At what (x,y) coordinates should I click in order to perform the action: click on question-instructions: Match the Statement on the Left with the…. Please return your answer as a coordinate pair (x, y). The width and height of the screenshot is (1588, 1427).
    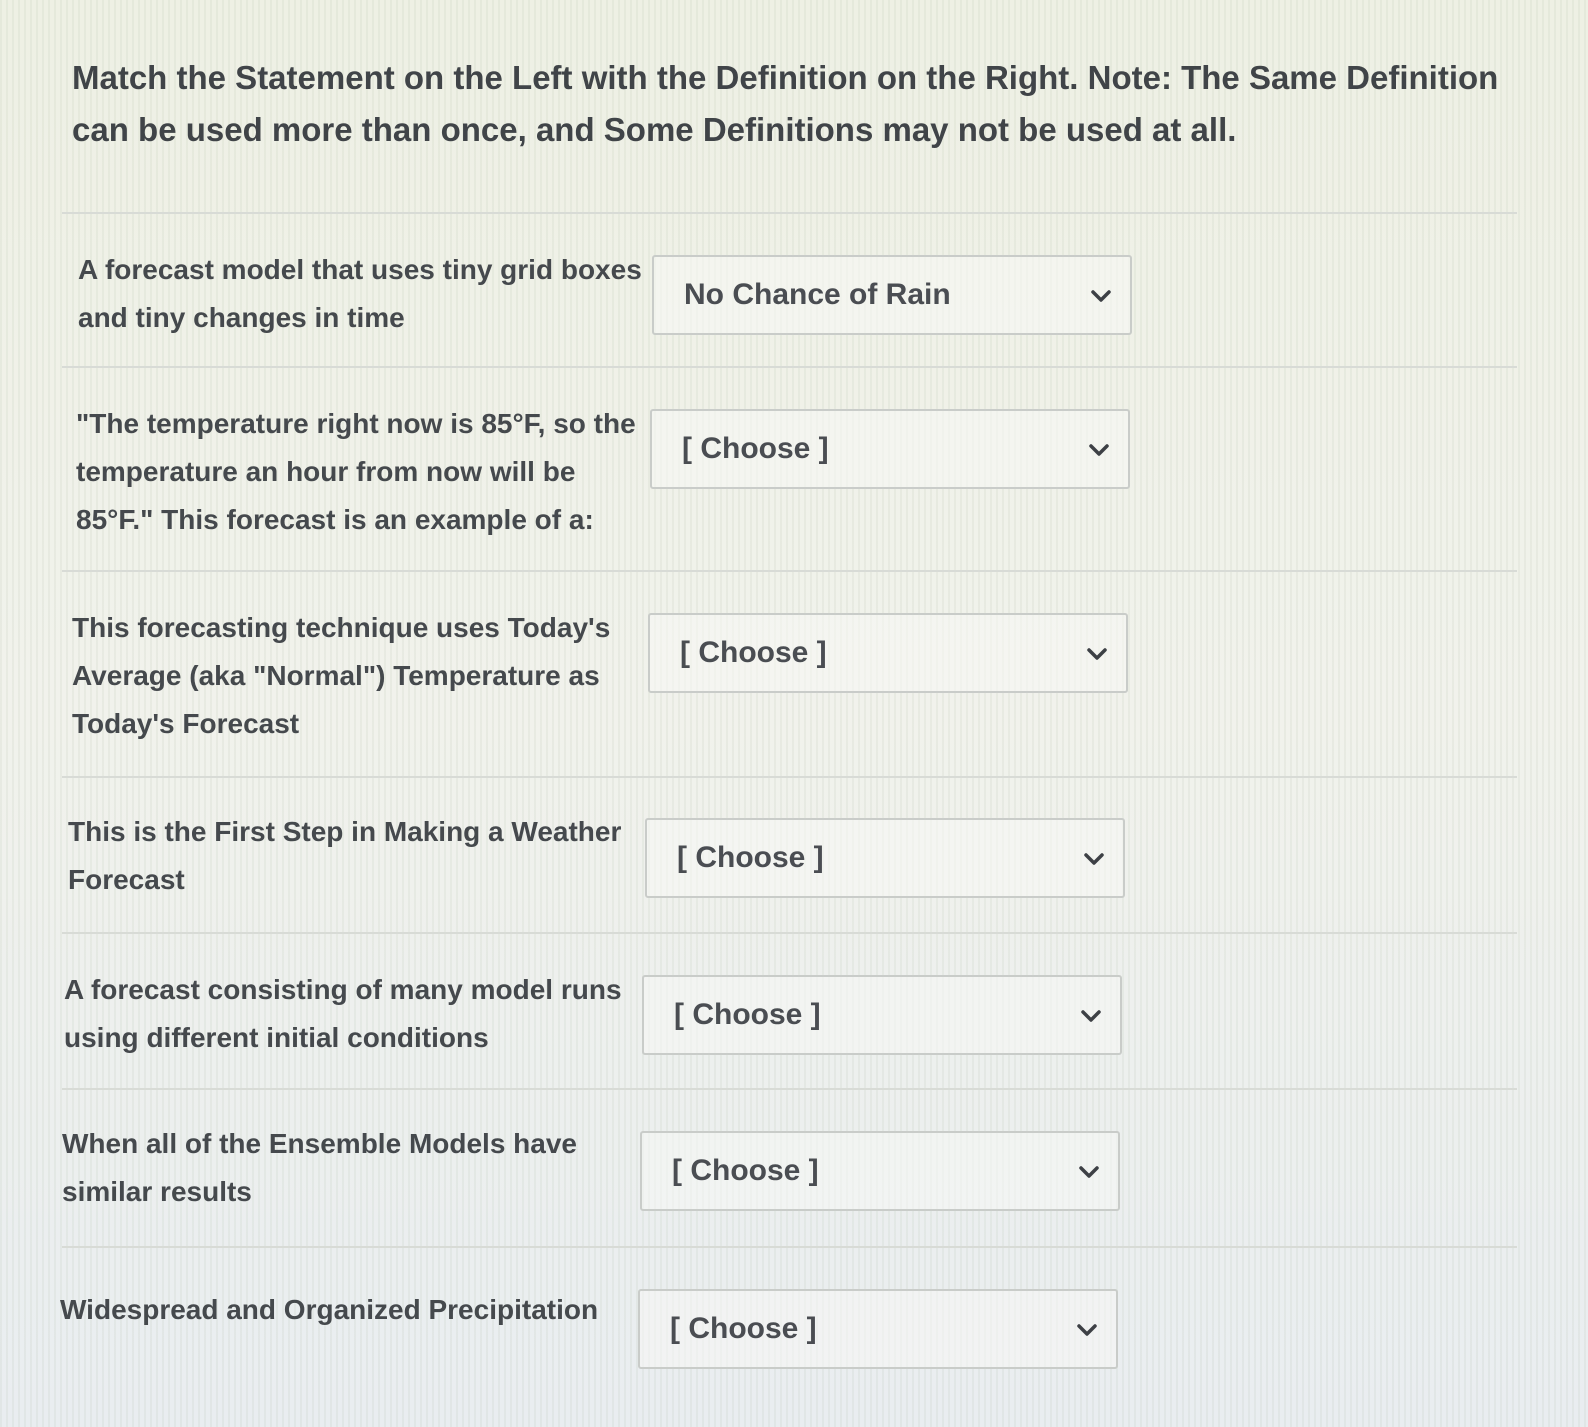
    Looking at the image, I should click on (785, 103).